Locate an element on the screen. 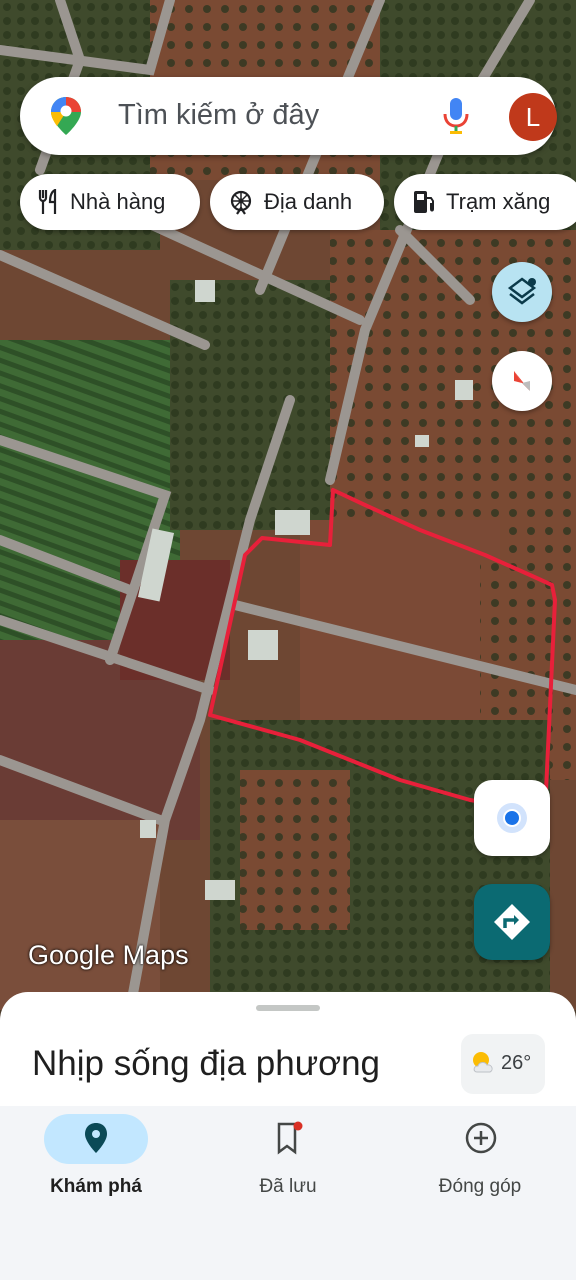 The height and width of the screenshot is (1280, 576). bottom-navigation: Khám phá Đã lưu Đóng góp is located at coordinates (288, 1193).